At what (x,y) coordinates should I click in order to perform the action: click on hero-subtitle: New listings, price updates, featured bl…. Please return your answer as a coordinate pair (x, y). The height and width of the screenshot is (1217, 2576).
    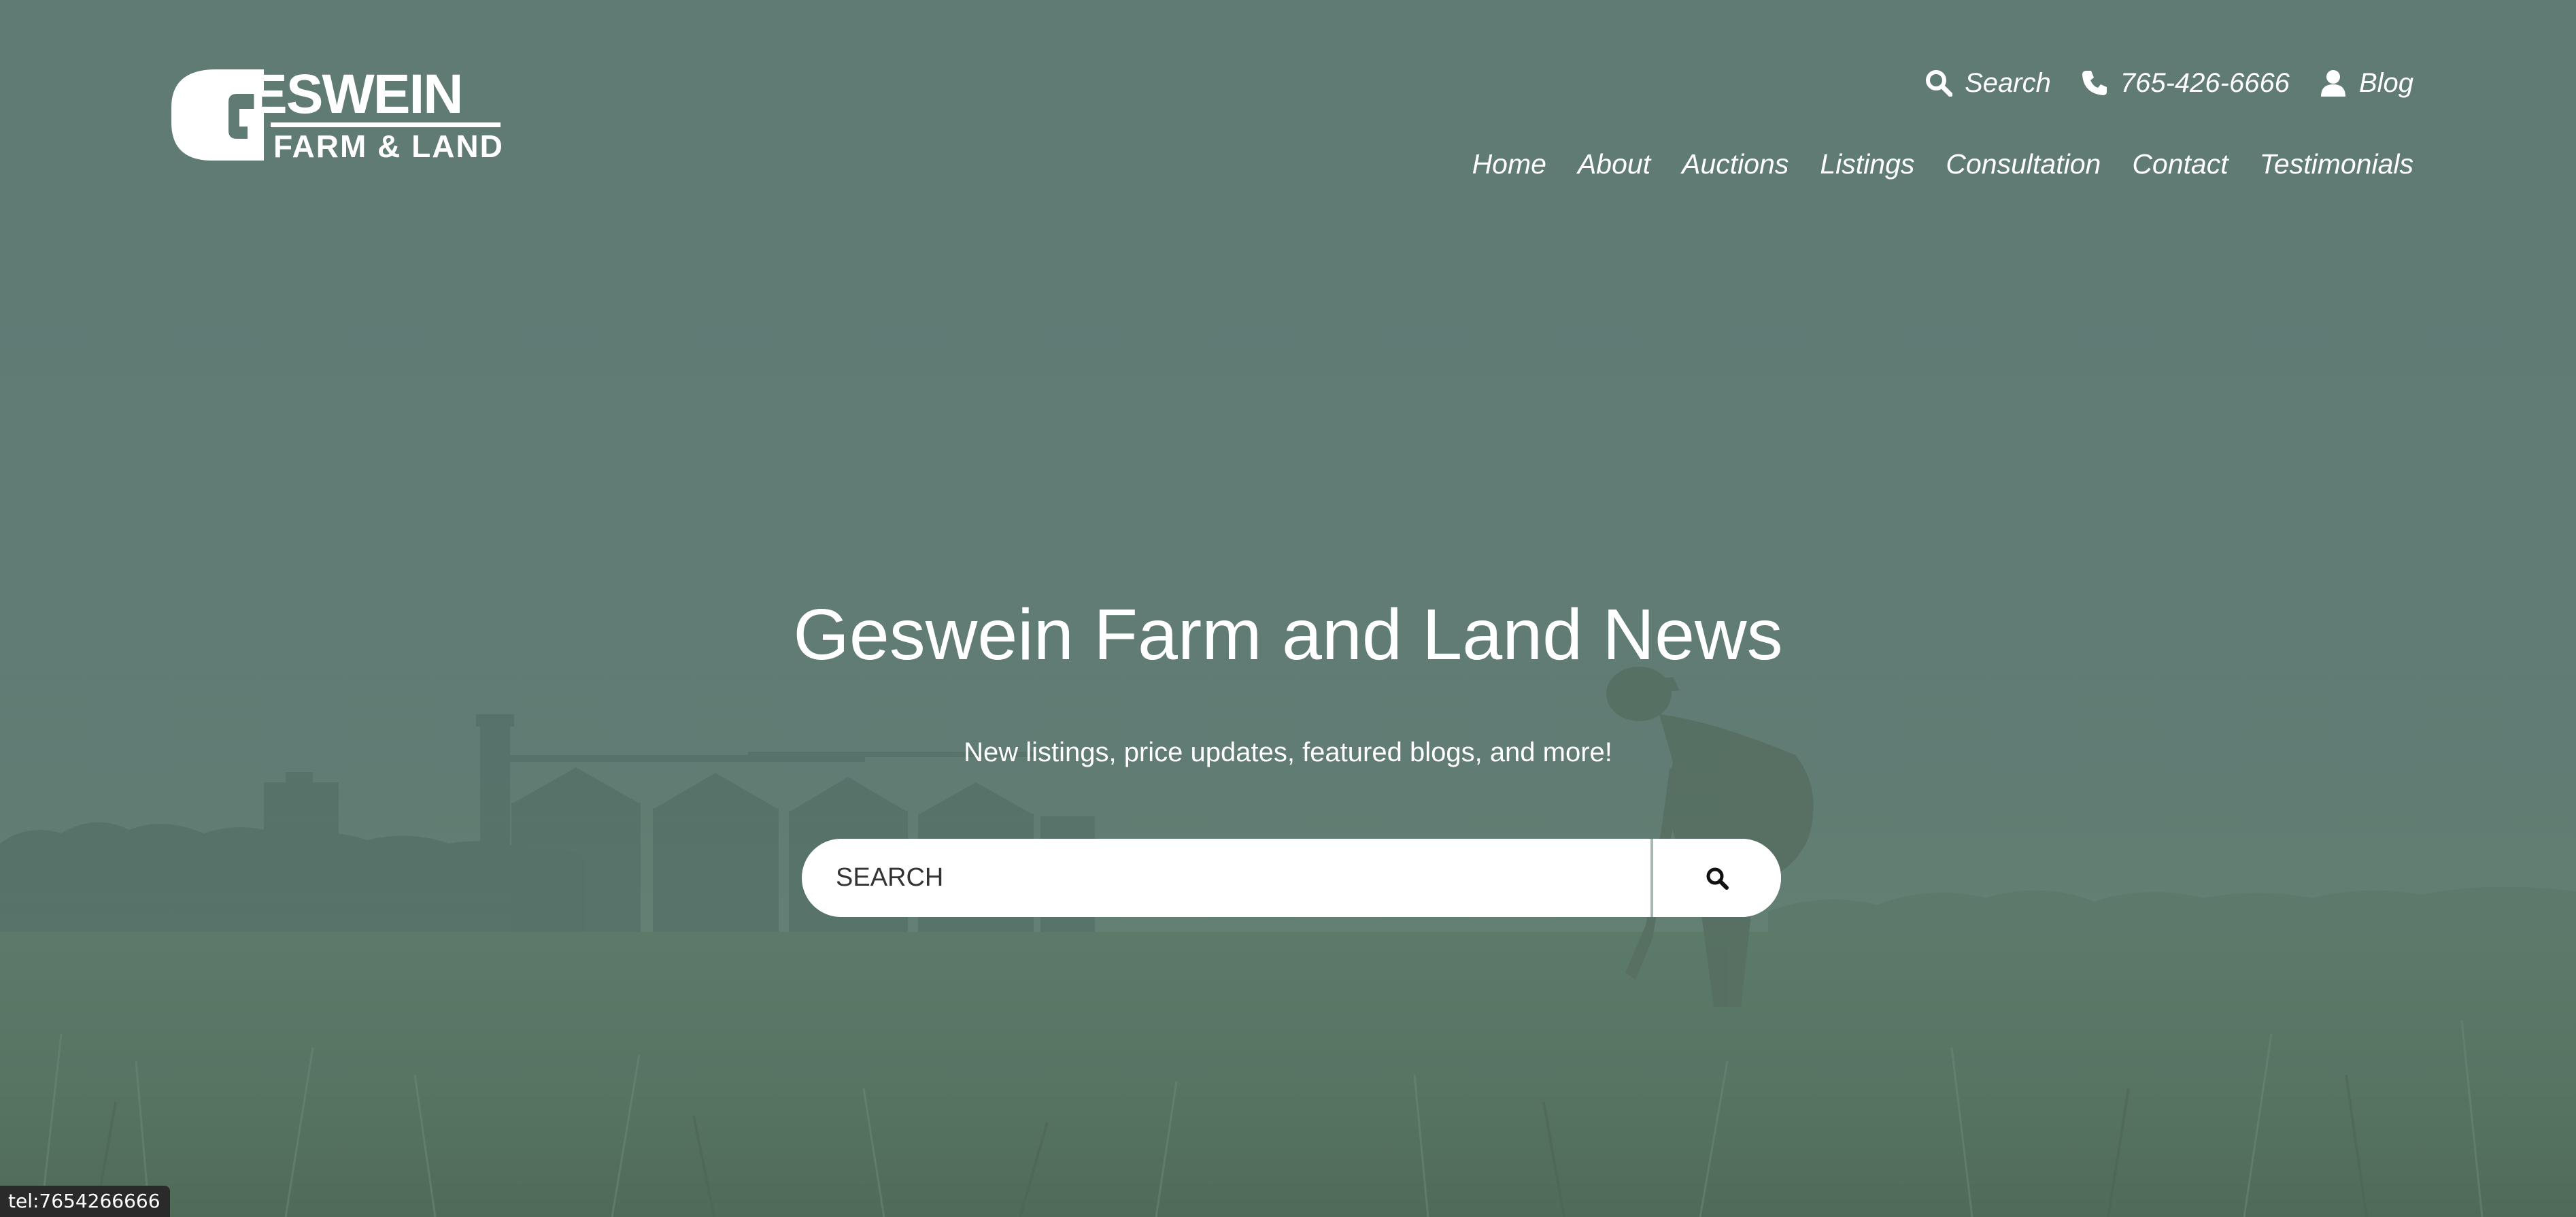
    Looking at the image, I should click on (1288, 752).